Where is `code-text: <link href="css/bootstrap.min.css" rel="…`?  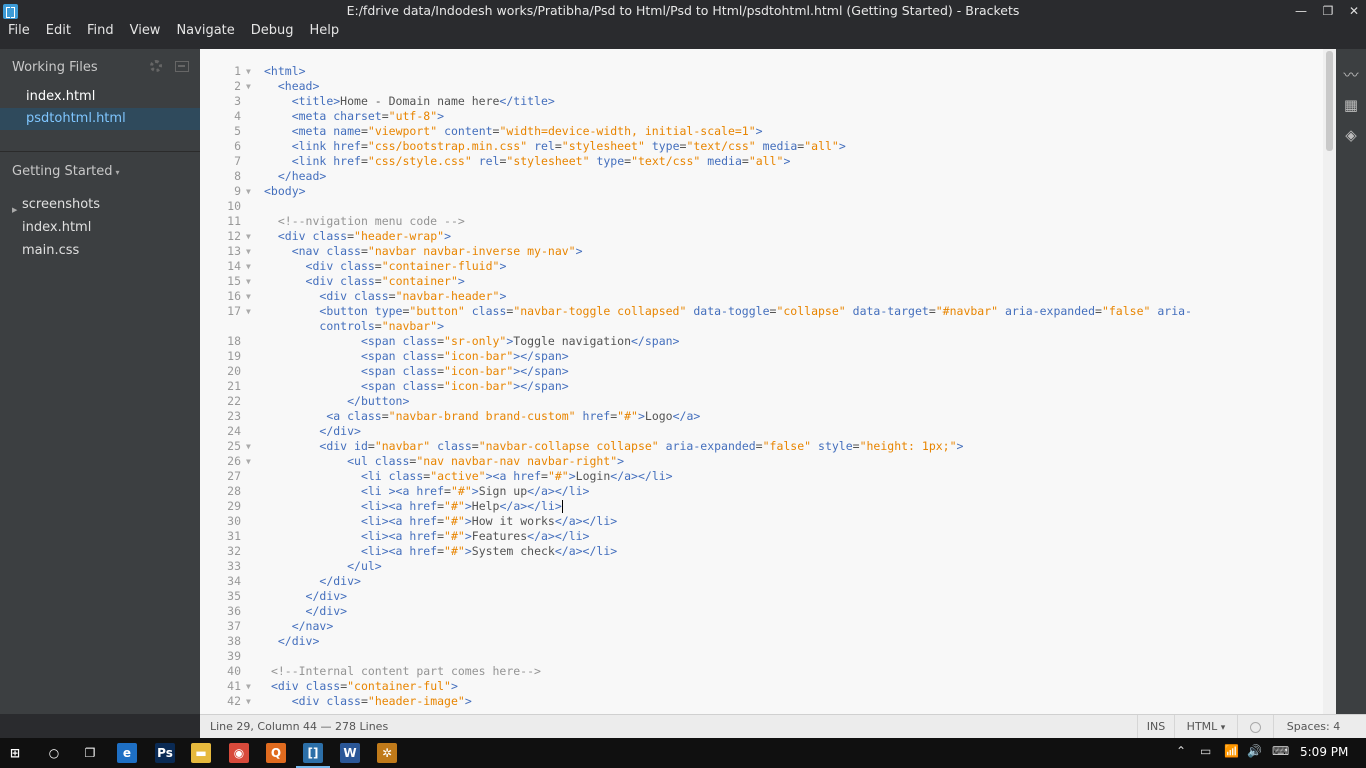
code-text: <link href="css/bootstrap.min.css" rel="… is located at coordinates (568, 146).